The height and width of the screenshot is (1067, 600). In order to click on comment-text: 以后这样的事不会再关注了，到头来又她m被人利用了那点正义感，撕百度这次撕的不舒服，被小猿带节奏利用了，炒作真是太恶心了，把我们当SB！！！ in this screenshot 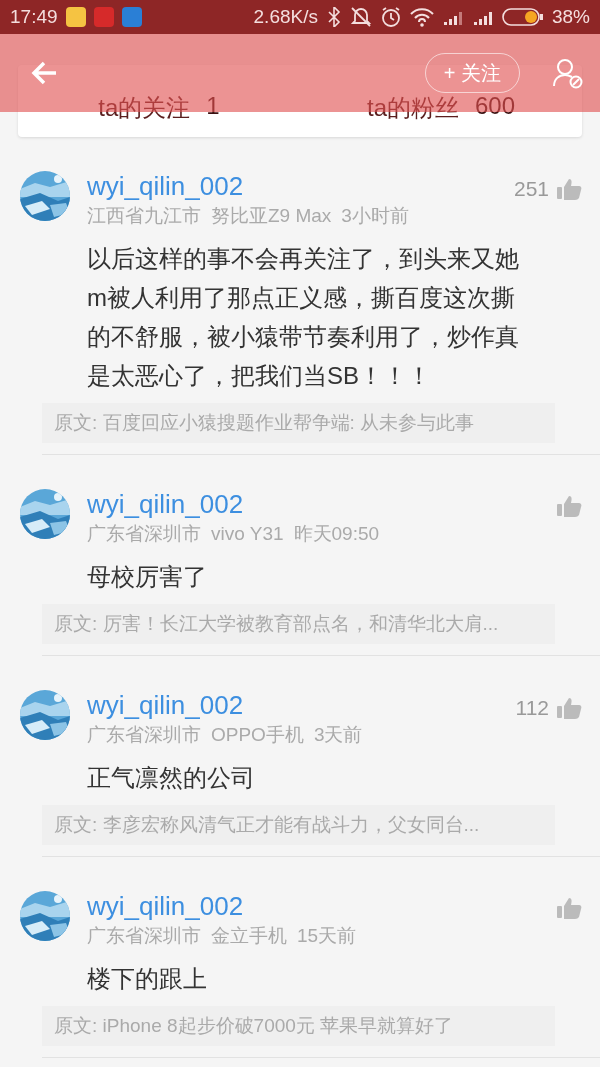, I will do `click(303, 317)`.